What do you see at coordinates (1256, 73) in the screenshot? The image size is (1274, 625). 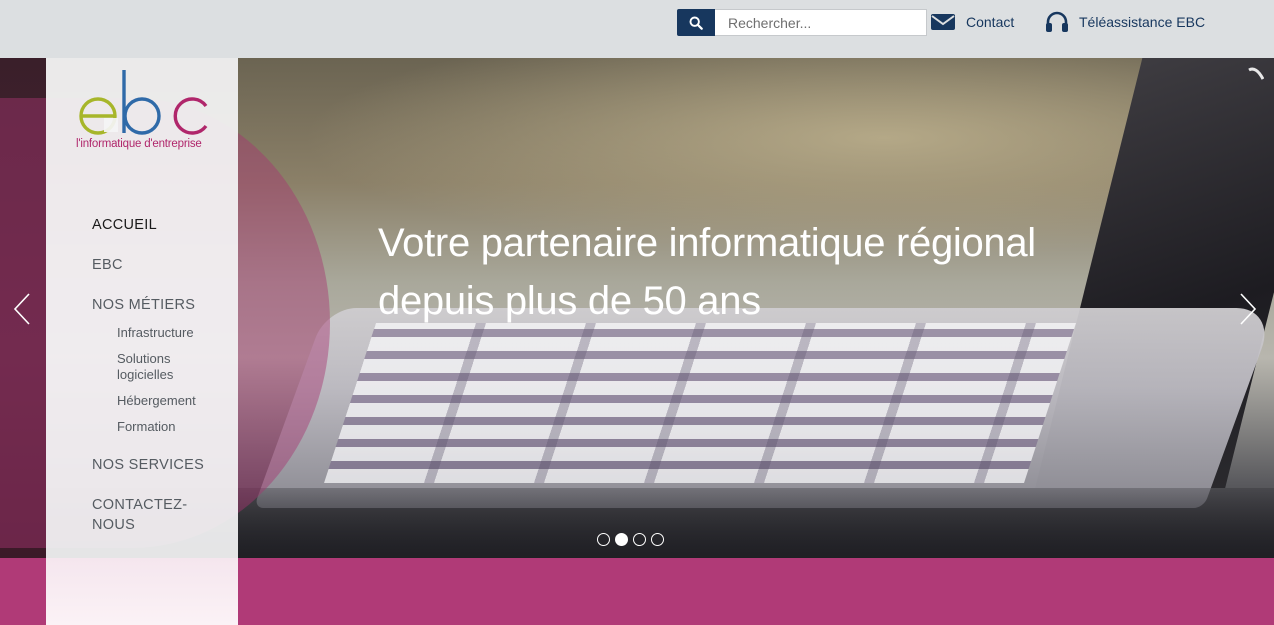 I see `page-curl-icon` at bounding box center [1256, 73].